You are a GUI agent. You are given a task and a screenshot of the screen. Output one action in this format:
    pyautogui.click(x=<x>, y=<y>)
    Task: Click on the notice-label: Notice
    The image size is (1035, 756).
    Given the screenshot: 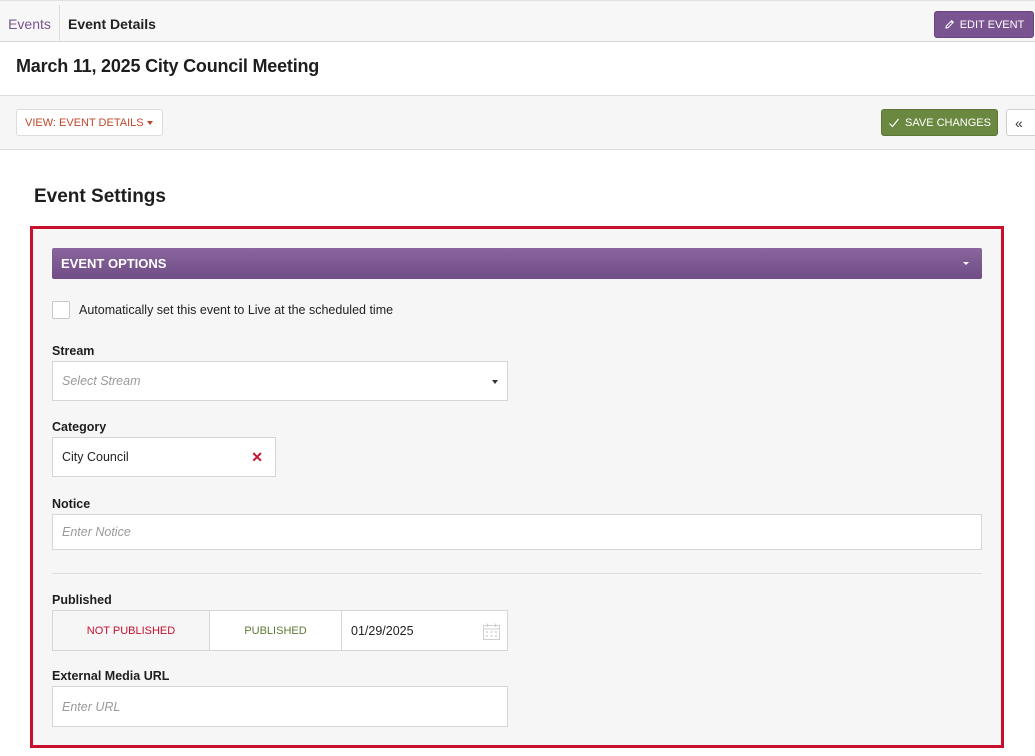 What is the action you would take?
    pyautogui.click(x=71, y=504)
    